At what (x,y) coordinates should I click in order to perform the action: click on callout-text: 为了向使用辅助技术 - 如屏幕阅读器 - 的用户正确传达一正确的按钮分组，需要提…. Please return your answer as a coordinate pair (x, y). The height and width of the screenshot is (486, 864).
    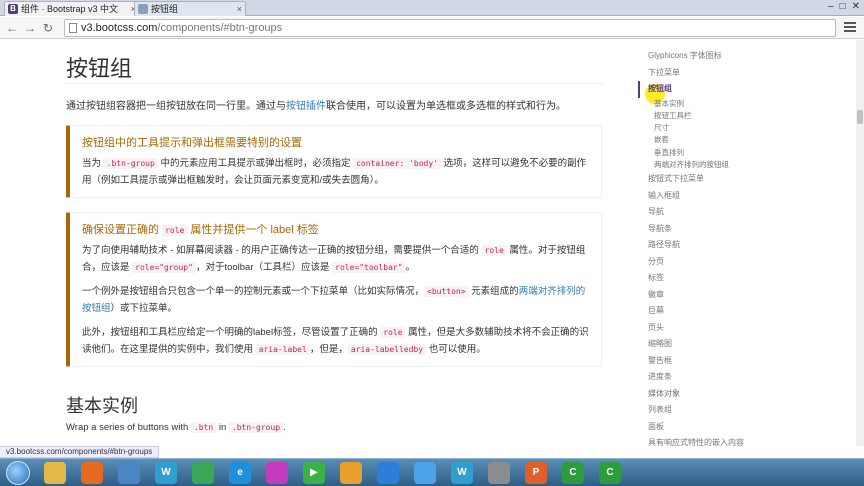
    Looking at the image, I should click on (334, 259).